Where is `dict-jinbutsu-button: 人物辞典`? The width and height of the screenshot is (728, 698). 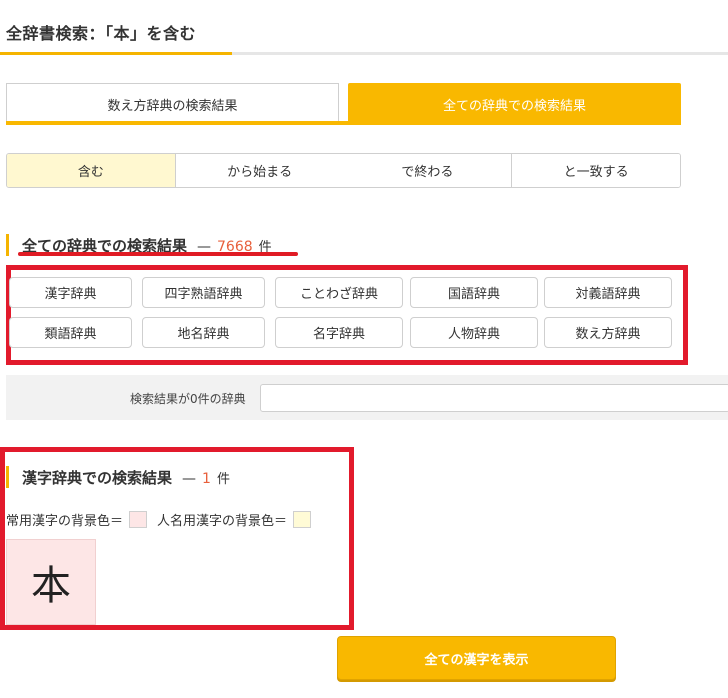
dict-jinbutsu-button: 人物辞典 is located at coordinates (474, 332).